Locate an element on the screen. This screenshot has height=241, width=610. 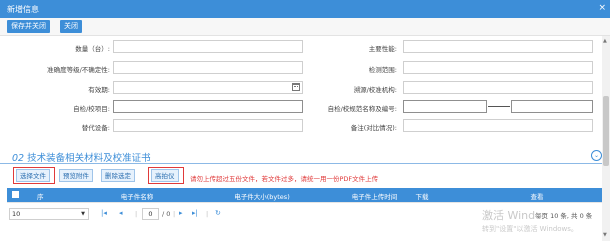
total-pages: / 0 is located at coordinates (166, 214).